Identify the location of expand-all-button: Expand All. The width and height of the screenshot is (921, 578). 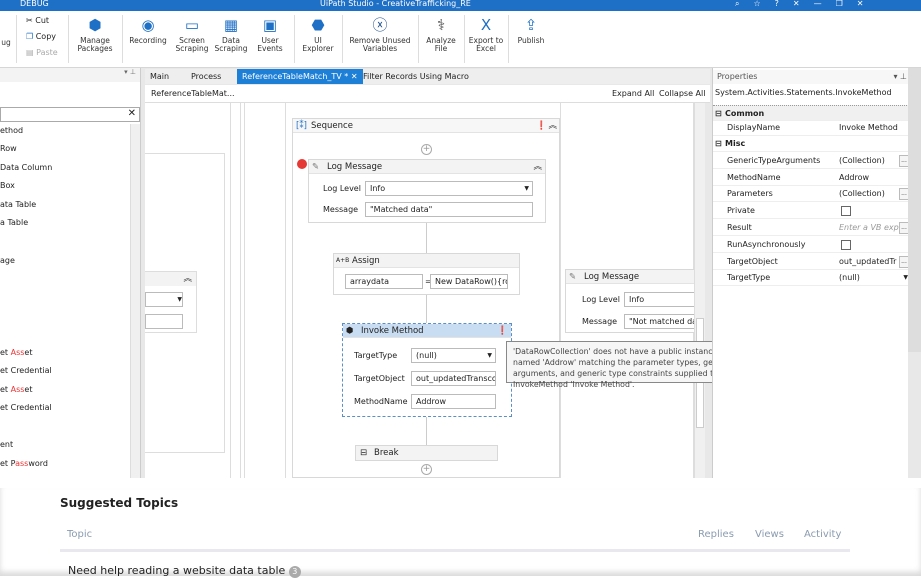
(633, 94).